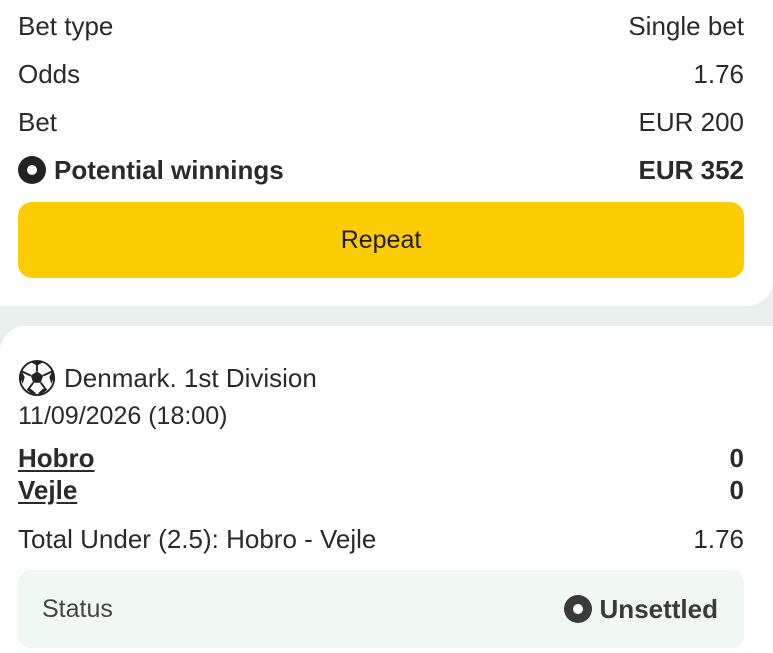 The image size is (773, 653). I want to click on home-team-row: Hobro 0, so click(381, 458).